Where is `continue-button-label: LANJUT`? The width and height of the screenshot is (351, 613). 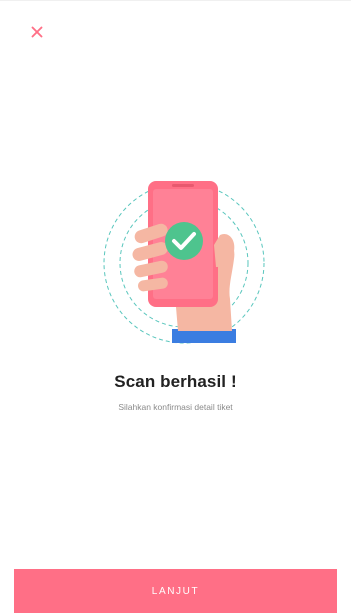
continue-button-label: LANJUT is located at coordinates (175, 591).